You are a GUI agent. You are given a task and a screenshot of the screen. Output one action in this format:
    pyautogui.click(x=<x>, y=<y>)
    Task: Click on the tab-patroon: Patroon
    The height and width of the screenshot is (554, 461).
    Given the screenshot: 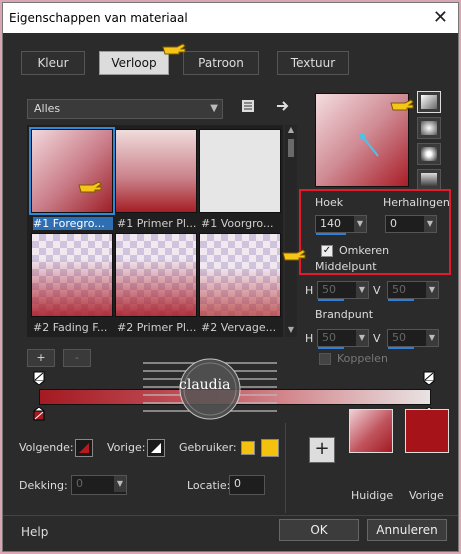 What is the action you would take?
    pyautogui.click(x=221, y=63)
    